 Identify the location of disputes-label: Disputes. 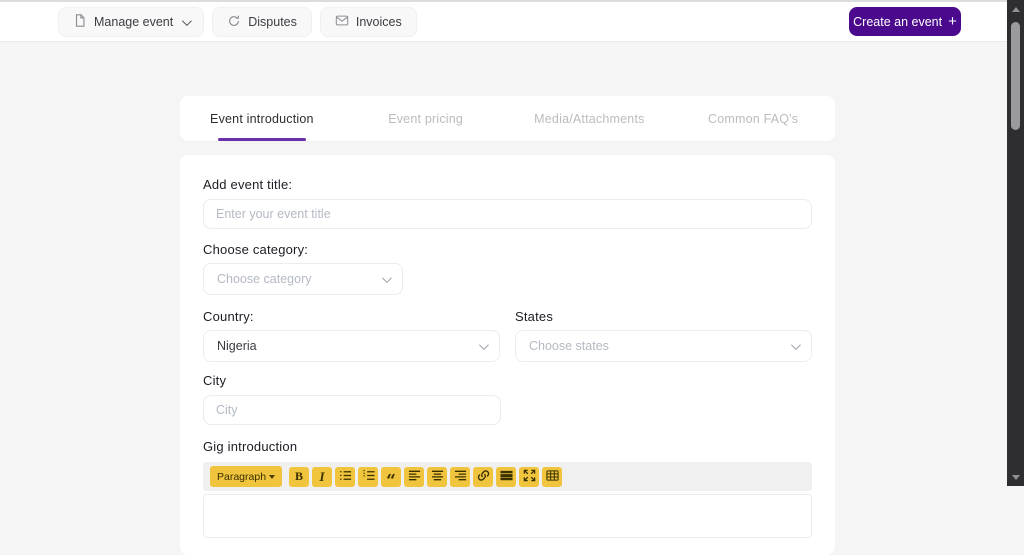
(272, 22).